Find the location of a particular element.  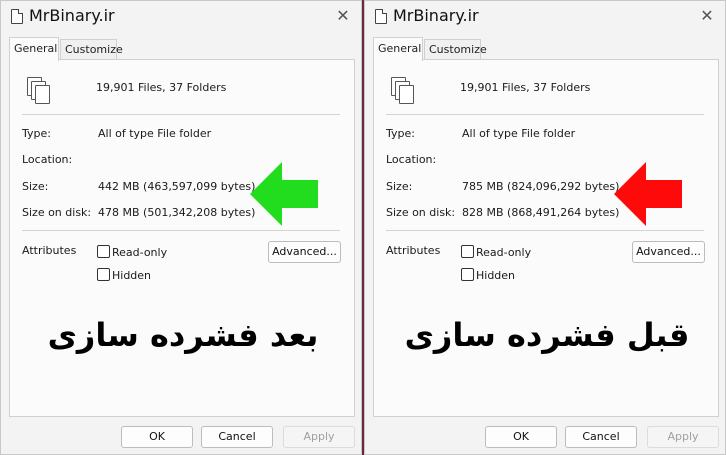

size-value: 785 MB (824,096,292 bytes) is located at coordinates (541, 186).